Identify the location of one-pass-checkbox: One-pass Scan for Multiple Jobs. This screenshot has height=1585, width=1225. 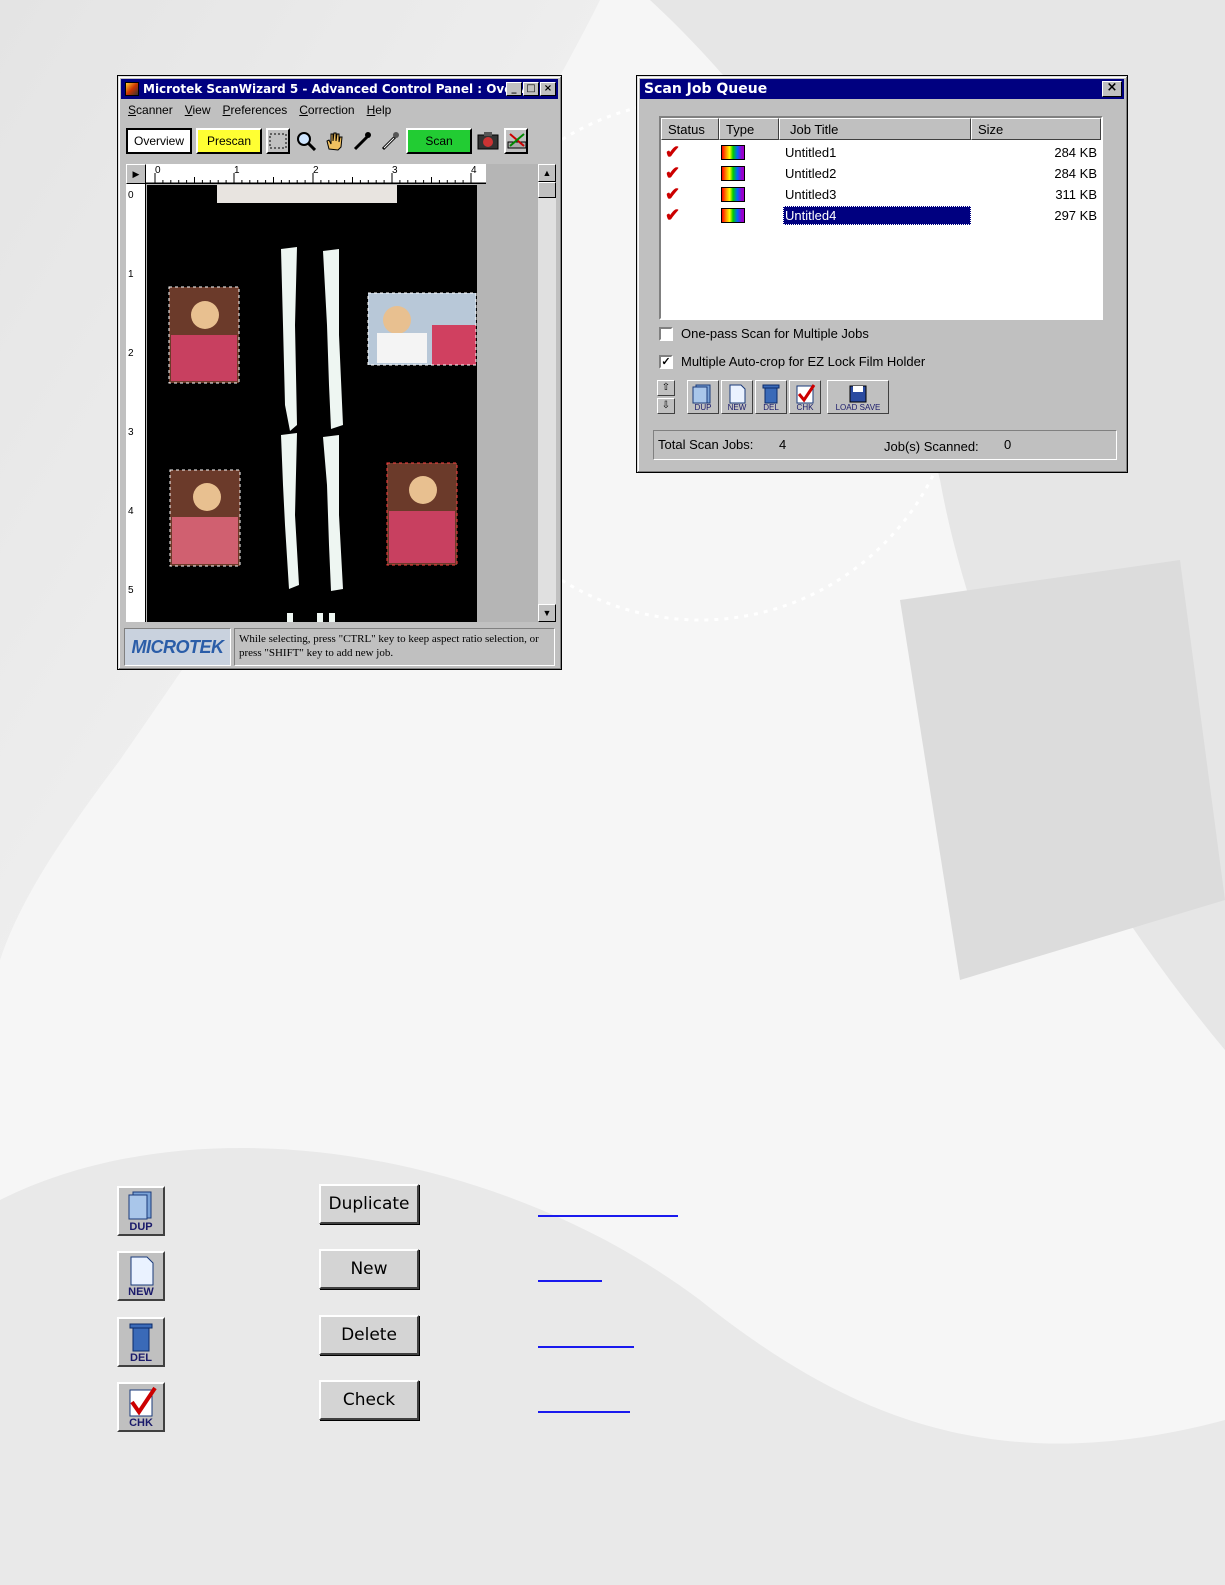
(764, 333).